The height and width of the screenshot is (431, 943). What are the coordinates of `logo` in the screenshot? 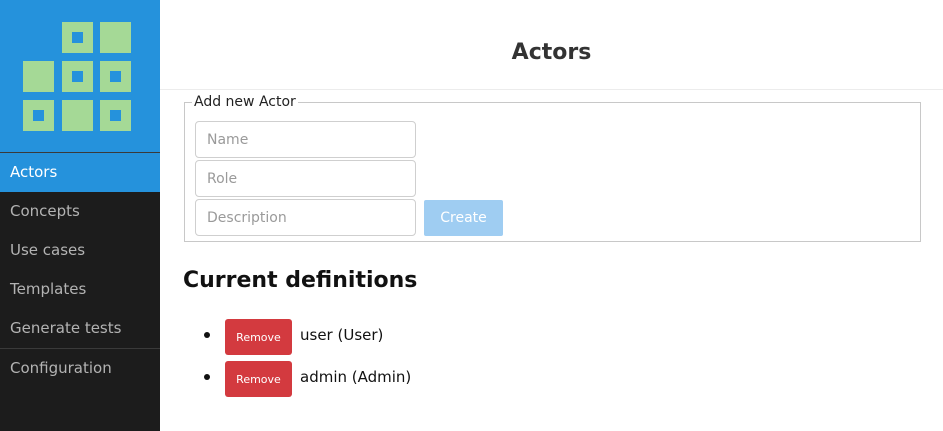 It's located at (80, 76).